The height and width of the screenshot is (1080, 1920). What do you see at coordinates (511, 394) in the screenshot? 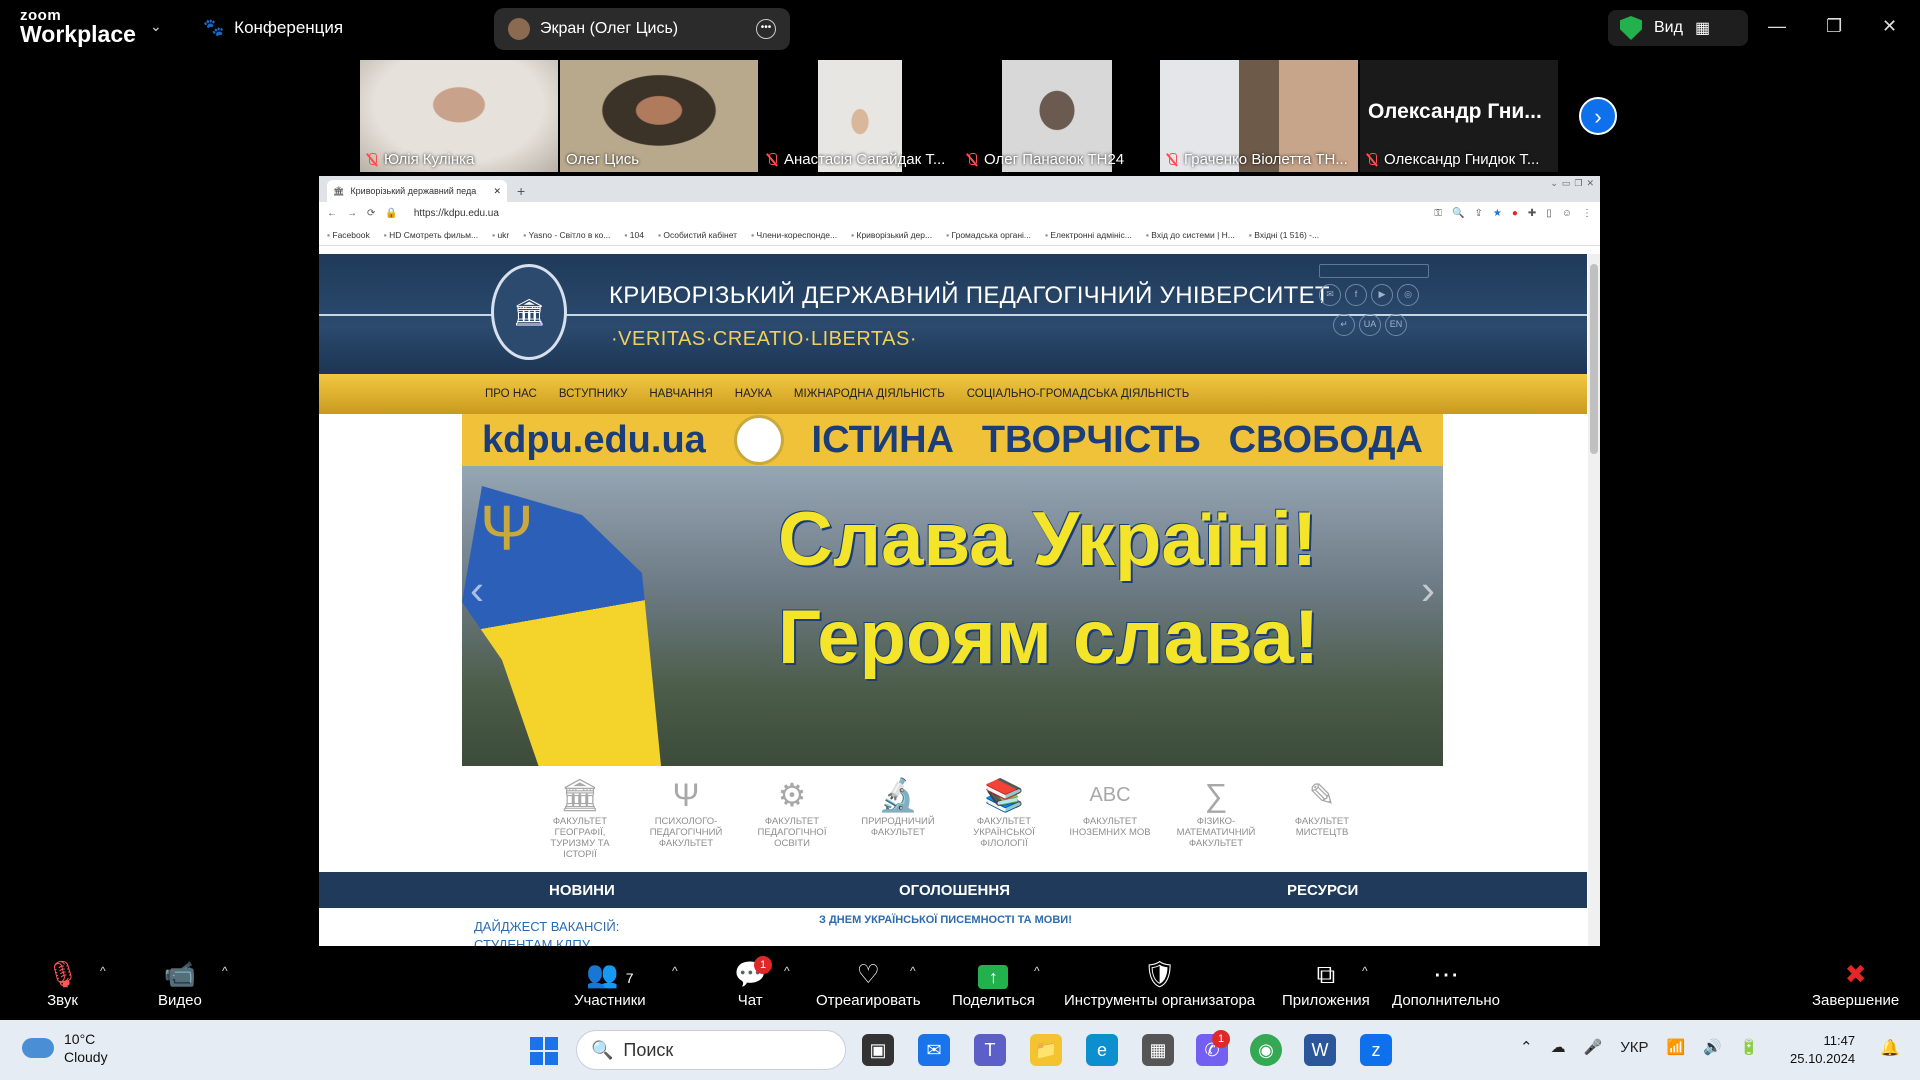
I see `nav-item: ПРО НАС` at bounding box center [511, 394].